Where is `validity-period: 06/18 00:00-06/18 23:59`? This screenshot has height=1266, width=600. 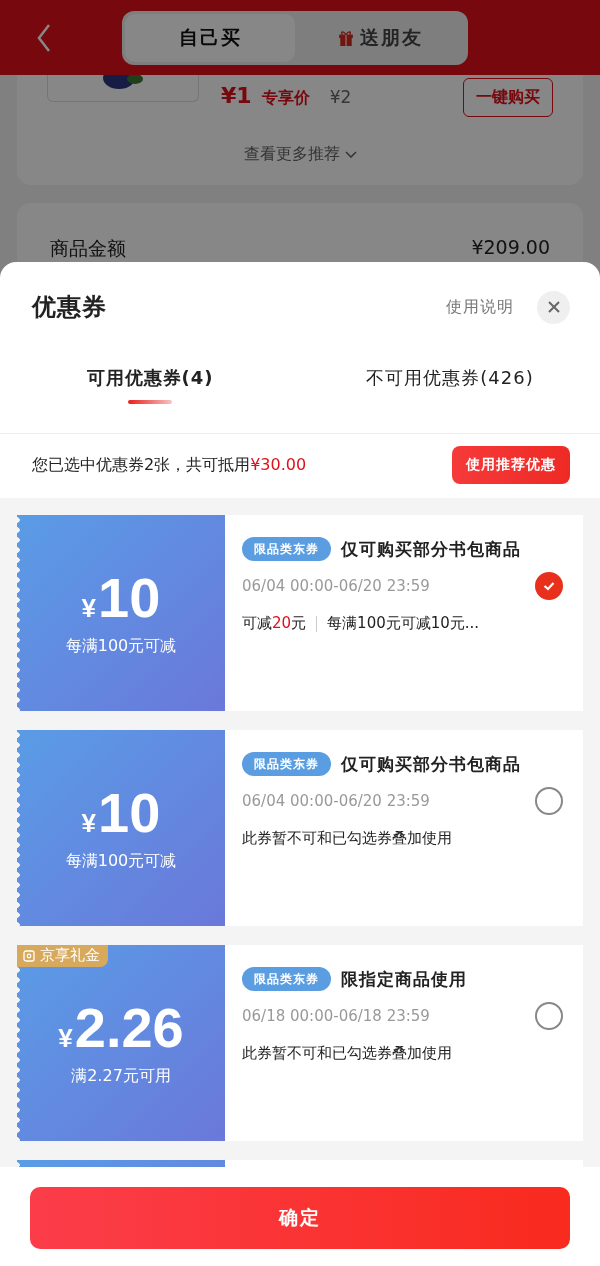 validity-period: 06/18 00:00-06/18 23:59 is located at coordinates (336, 1016).